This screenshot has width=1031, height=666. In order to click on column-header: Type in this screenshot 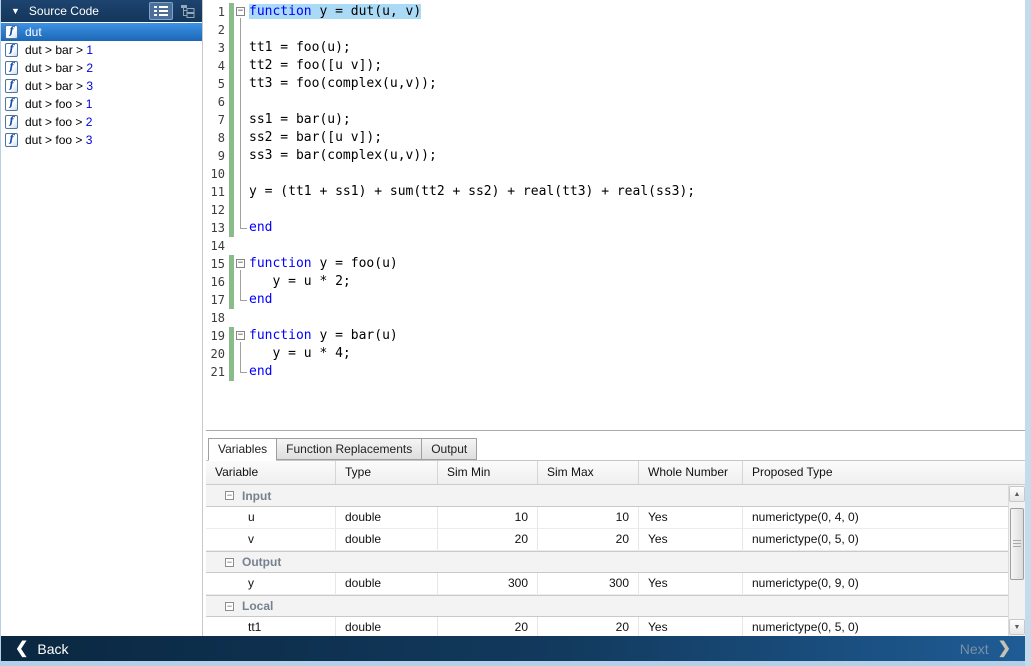, I will do `click(387, 472)`.